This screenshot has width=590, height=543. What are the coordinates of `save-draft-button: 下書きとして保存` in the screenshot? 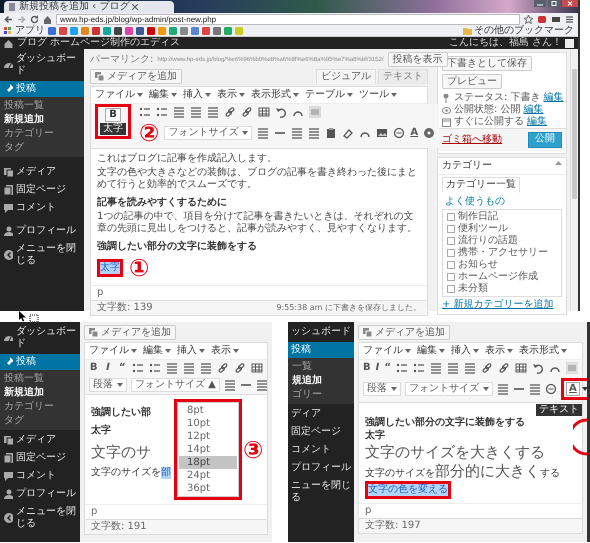 It's located at (487, 63).